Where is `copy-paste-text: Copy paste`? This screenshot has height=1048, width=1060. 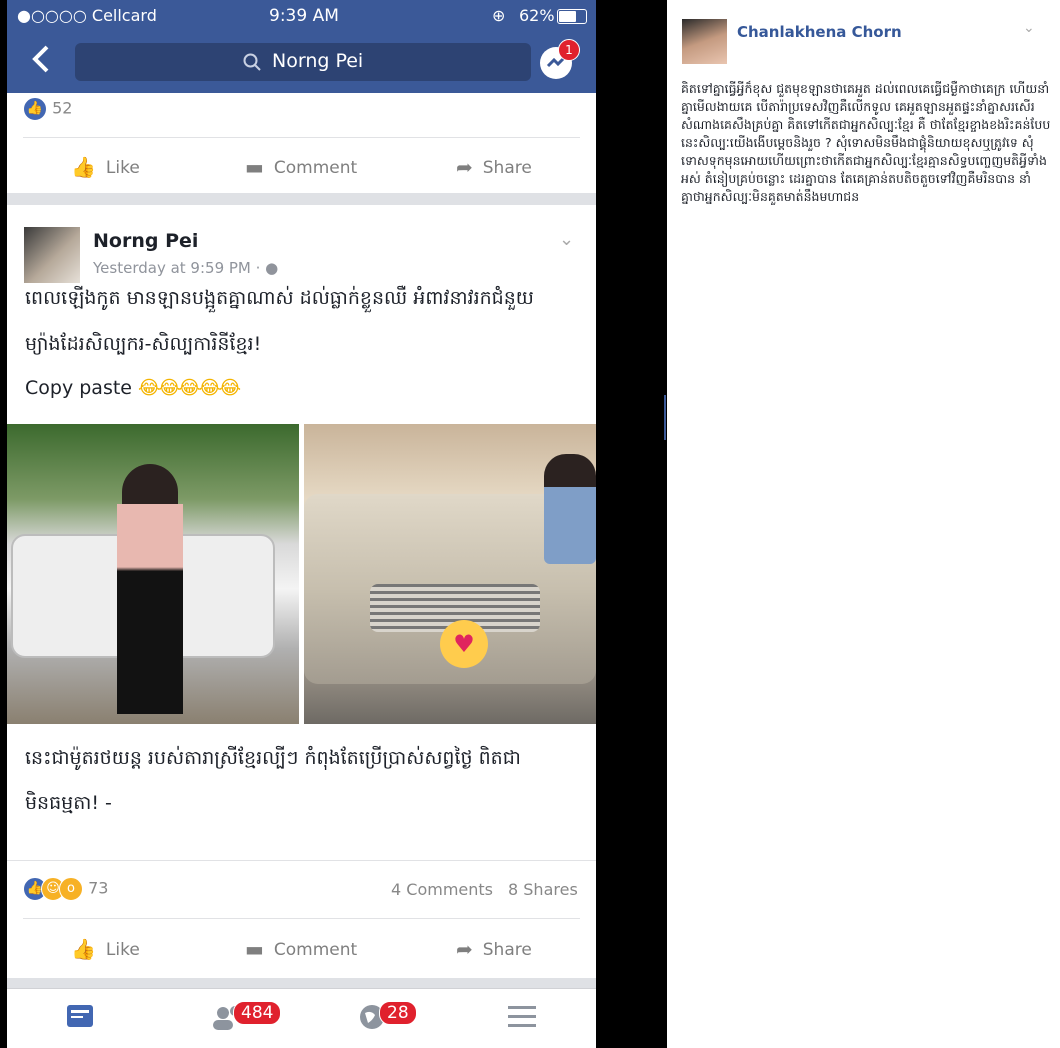
copy-paste-text: Copy paste is located at coordinates (78, 388).